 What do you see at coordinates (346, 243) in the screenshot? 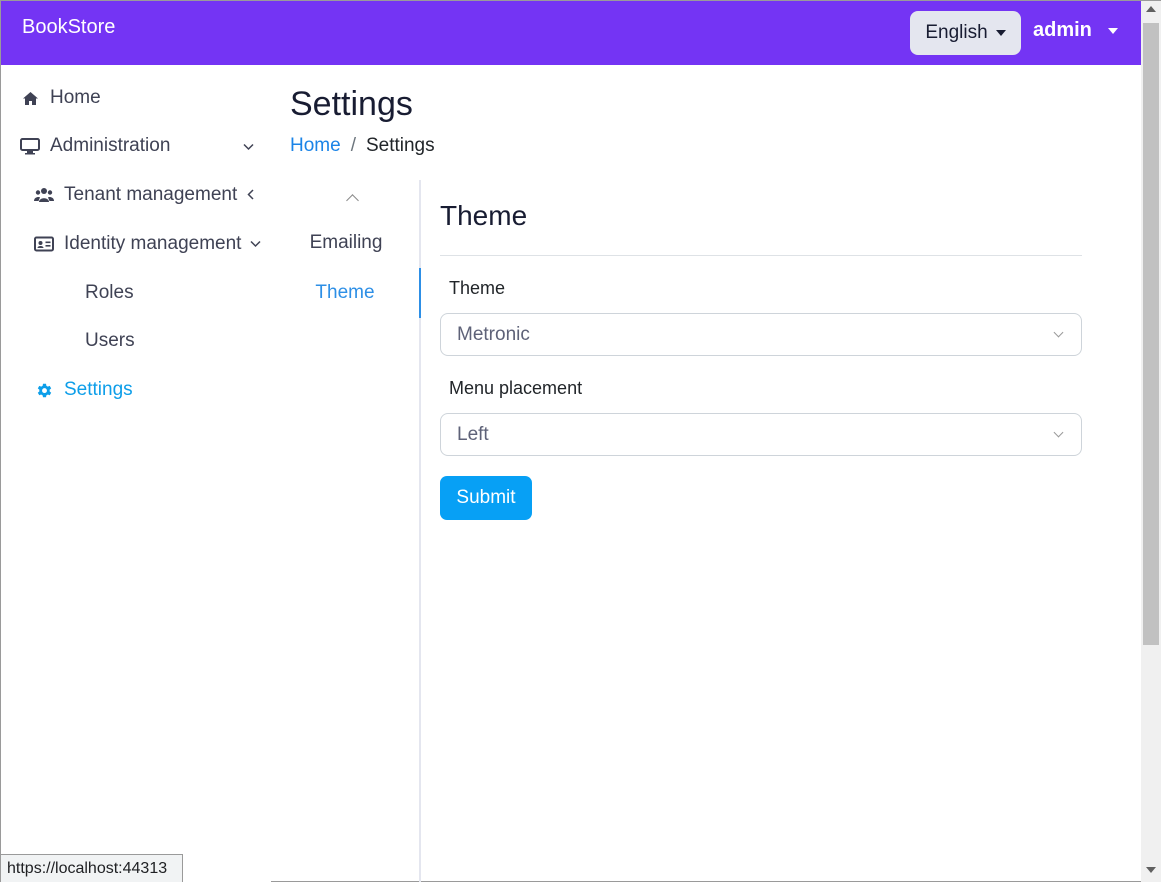
I see `tab-emailing: Emailing` at bounding box center [346, 243].